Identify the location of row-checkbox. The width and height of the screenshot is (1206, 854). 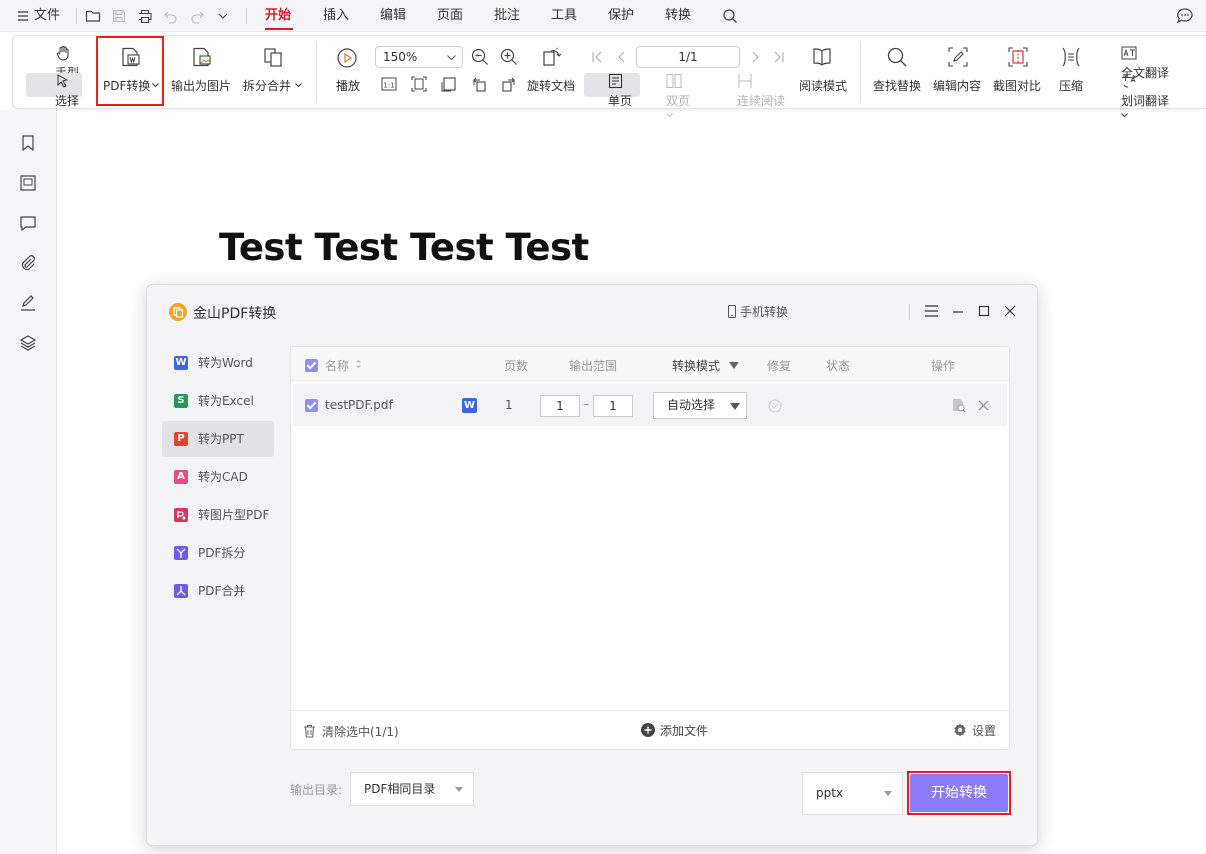
(311, 405).